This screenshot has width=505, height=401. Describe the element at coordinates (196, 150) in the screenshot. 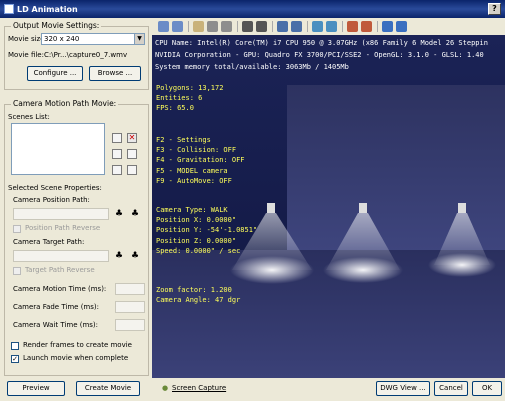

I see `f3-text: F3 - Collision: OFF` at that location.